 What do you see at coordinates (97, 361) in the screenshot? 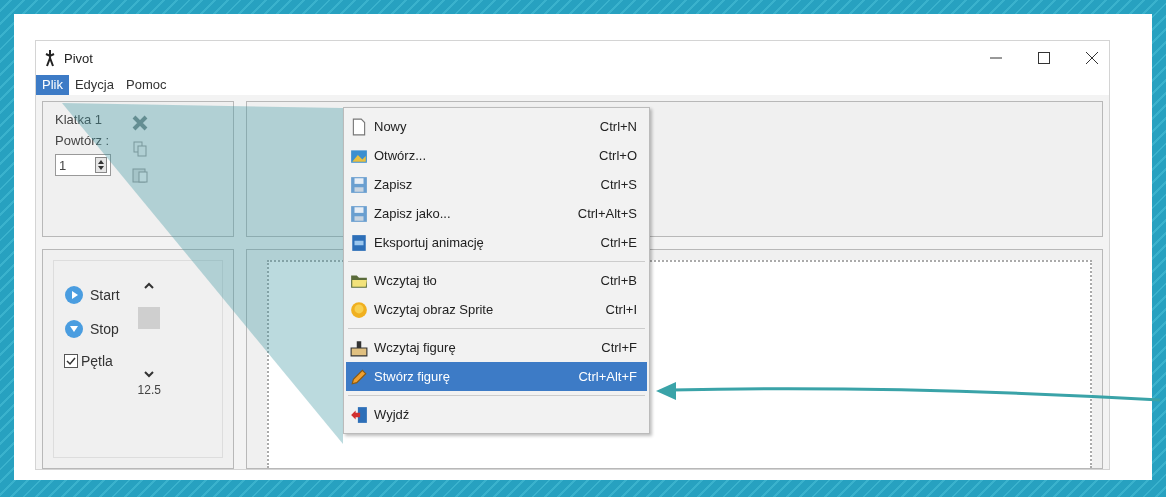
I see `checkbox-label: Pętla` at bounding box center [97, 361].